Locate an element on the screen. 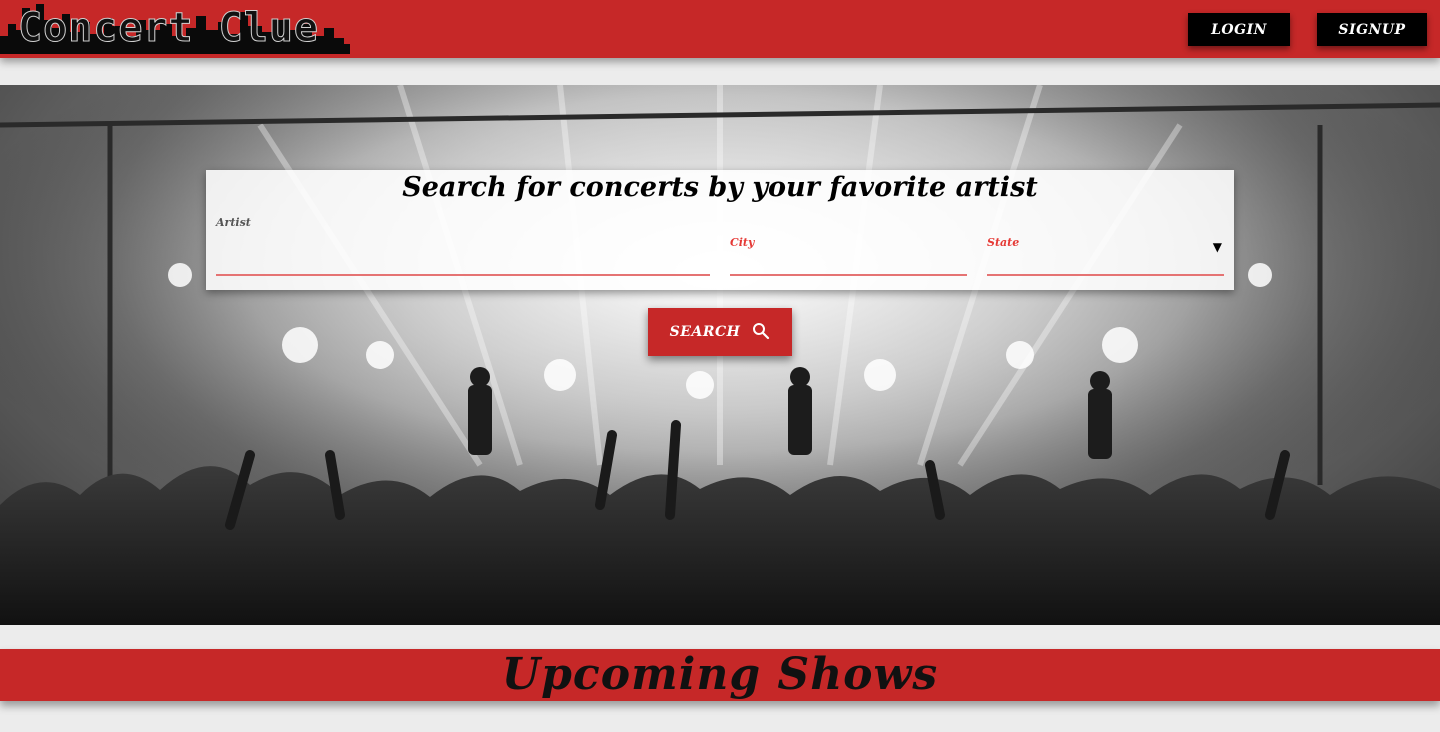 This screenshot has height=732, width=1440. state-field: State ▼ is located at coordinates (1105, 256).